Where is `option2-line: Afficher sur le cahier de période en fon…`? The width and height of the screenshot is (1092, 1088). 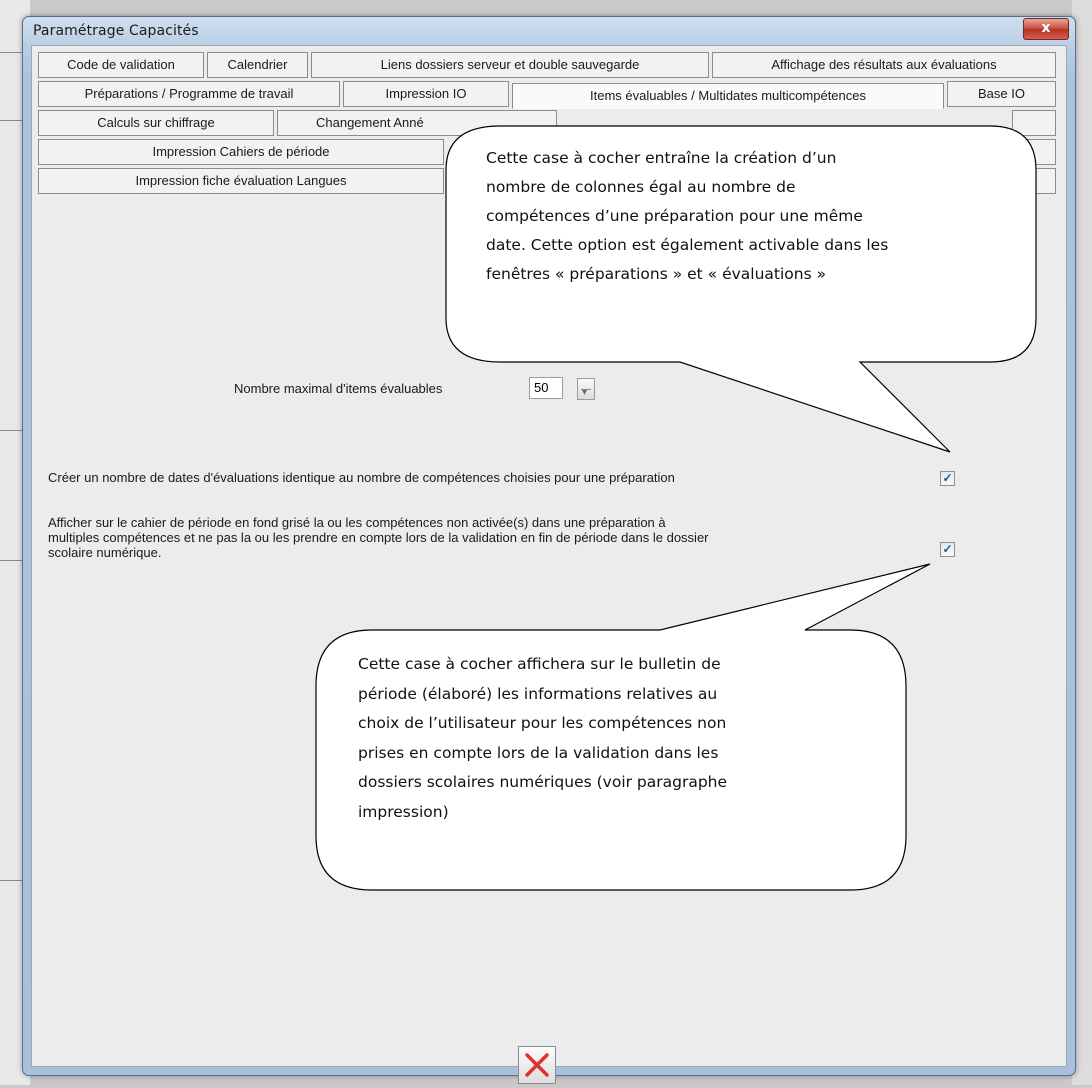
option2-line: Afficher sur le cahier de période en fon… is located at coordinates (357, 522).